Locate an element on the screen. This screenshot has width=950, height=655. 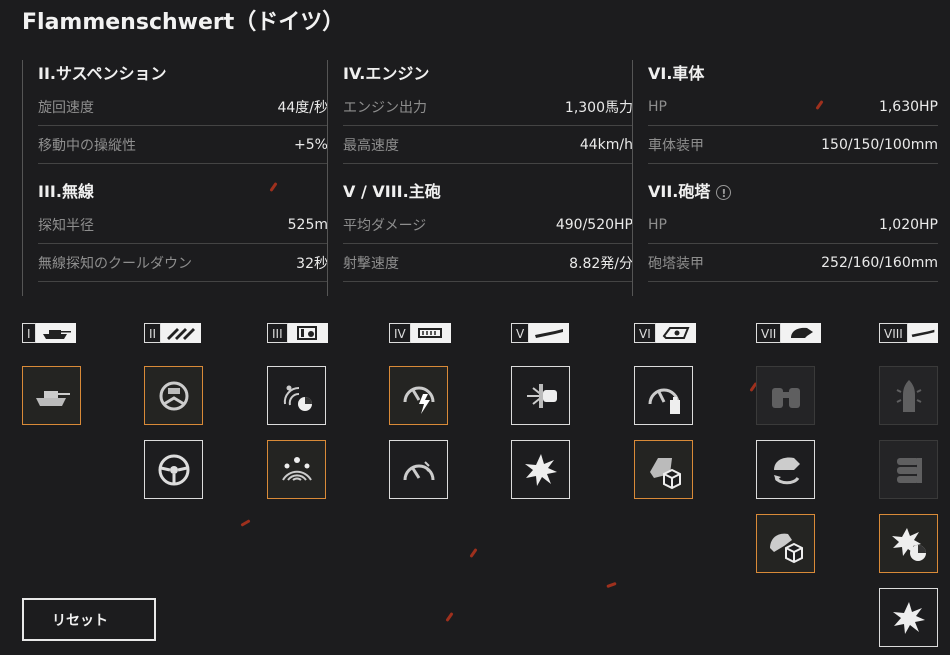
stat-label: 車体装甲 is located at coordinates (676, 145).